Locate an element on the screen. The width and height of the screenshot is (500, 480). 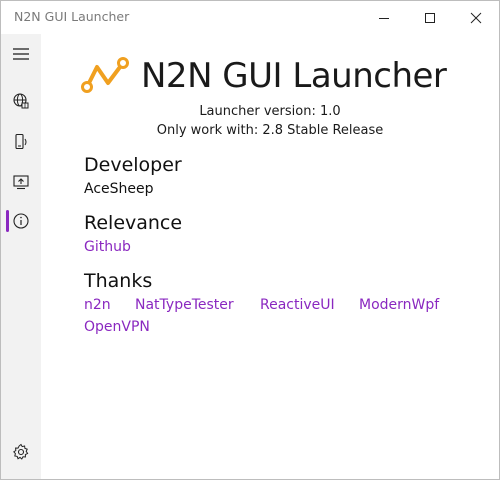
window-title: N2N GUI Launcher is located at coordinates (72, 16).